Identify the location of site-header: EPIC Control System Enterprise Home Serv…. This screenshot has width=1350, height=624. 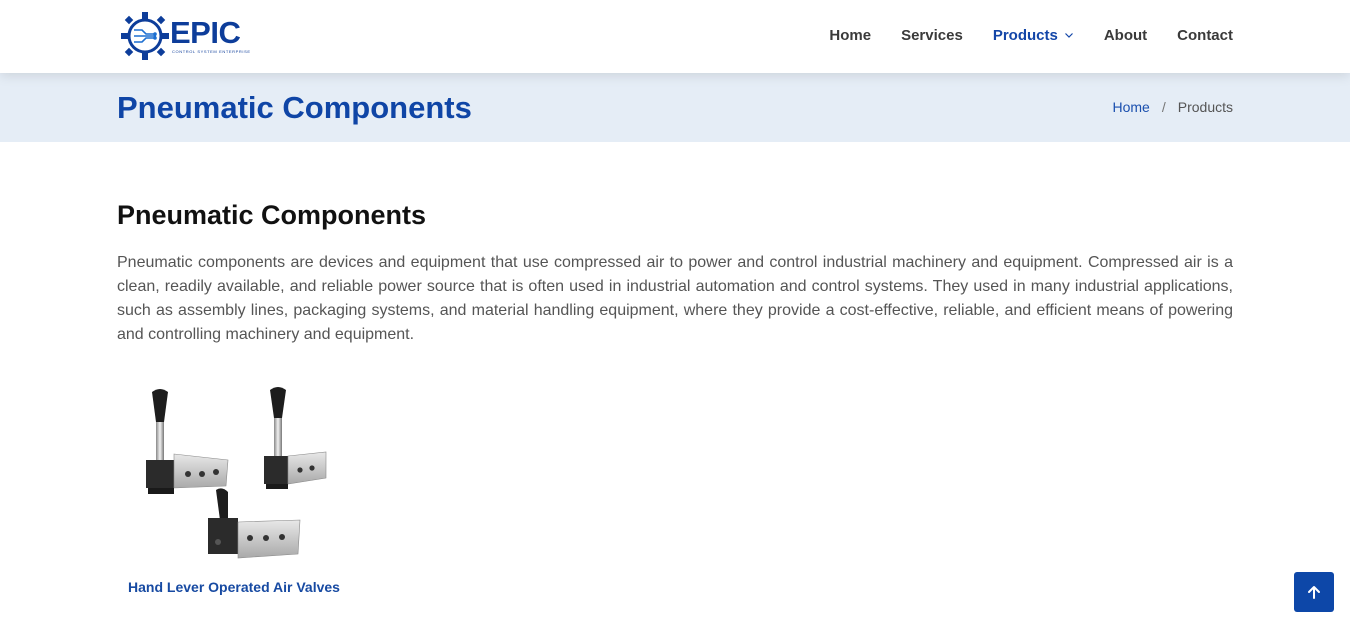
(675, 36).